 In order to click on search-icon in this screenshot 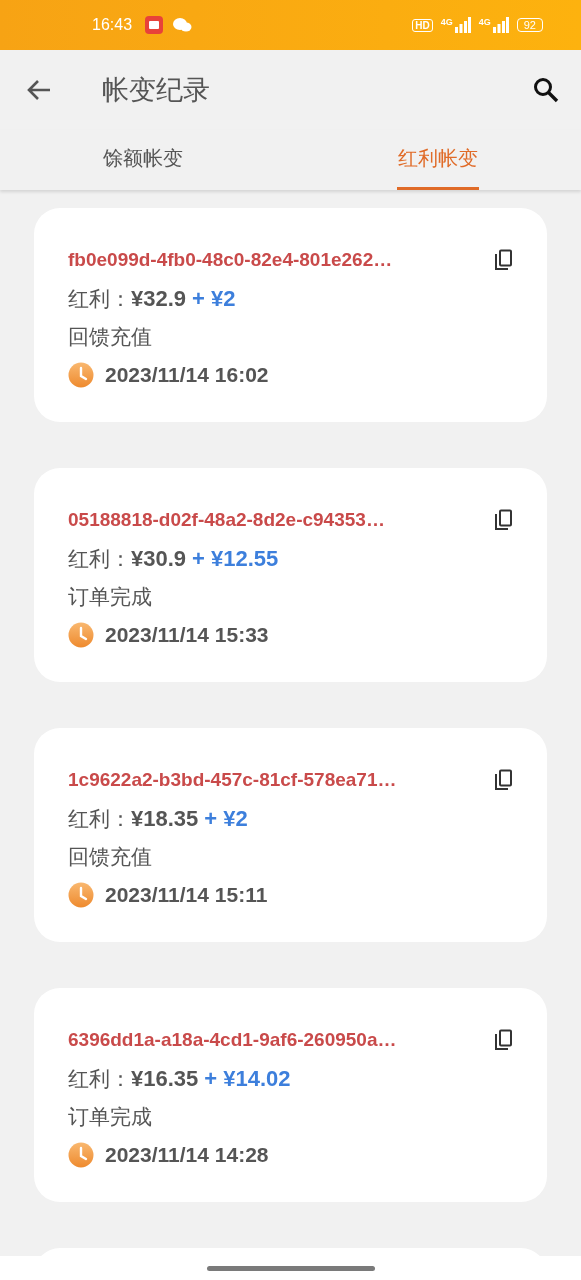, I will do `click(546, 90)`.